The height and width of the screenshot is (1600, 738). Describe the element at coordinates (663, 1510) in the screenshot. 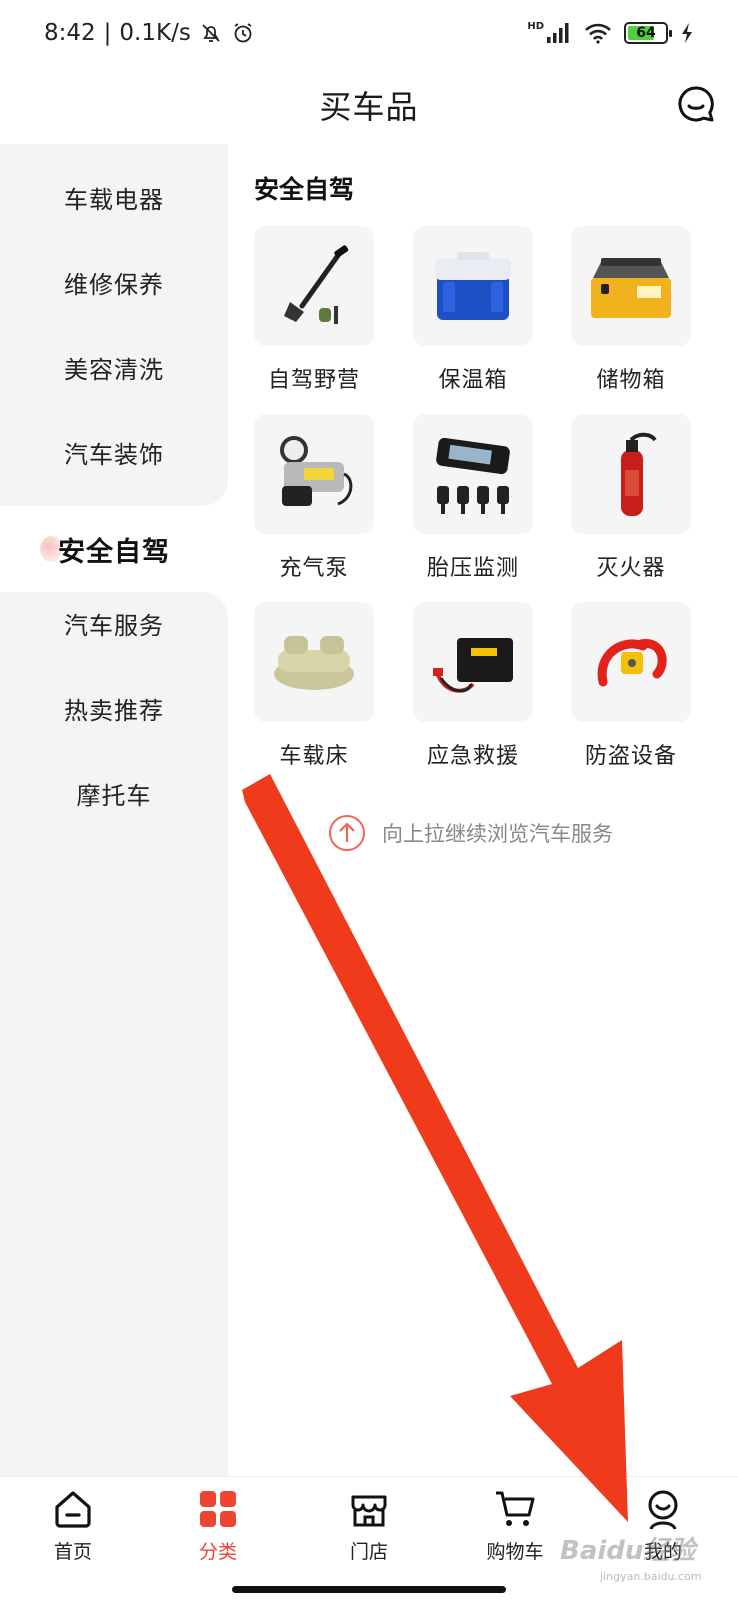

I see `profile-icon` at that location.